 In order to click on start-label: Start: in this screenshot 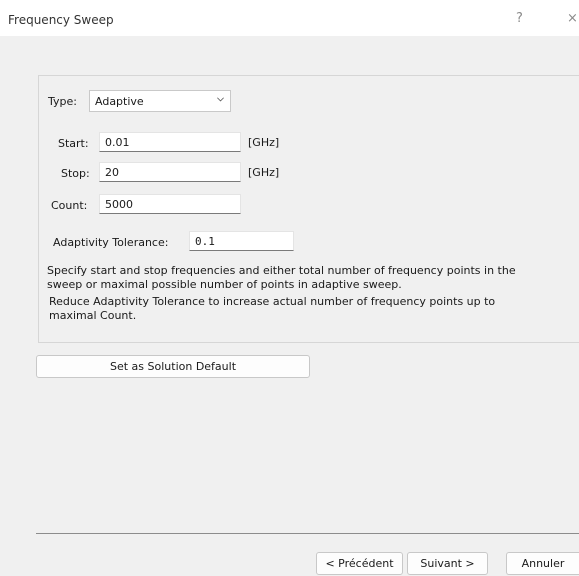, I will do `click(73, 143)`.